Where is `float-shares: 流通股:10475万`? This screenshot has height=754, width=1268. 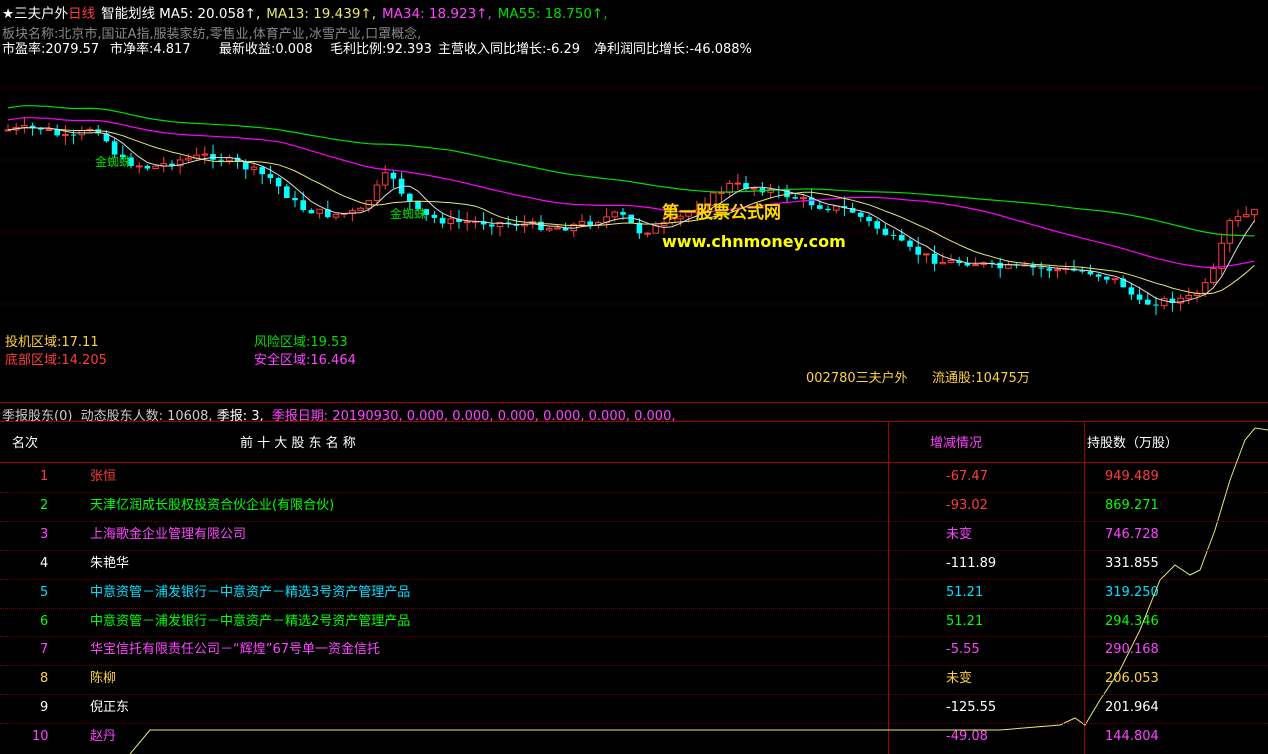 float-shares: 流通股:10475万 is located at coordinates (981, 378).